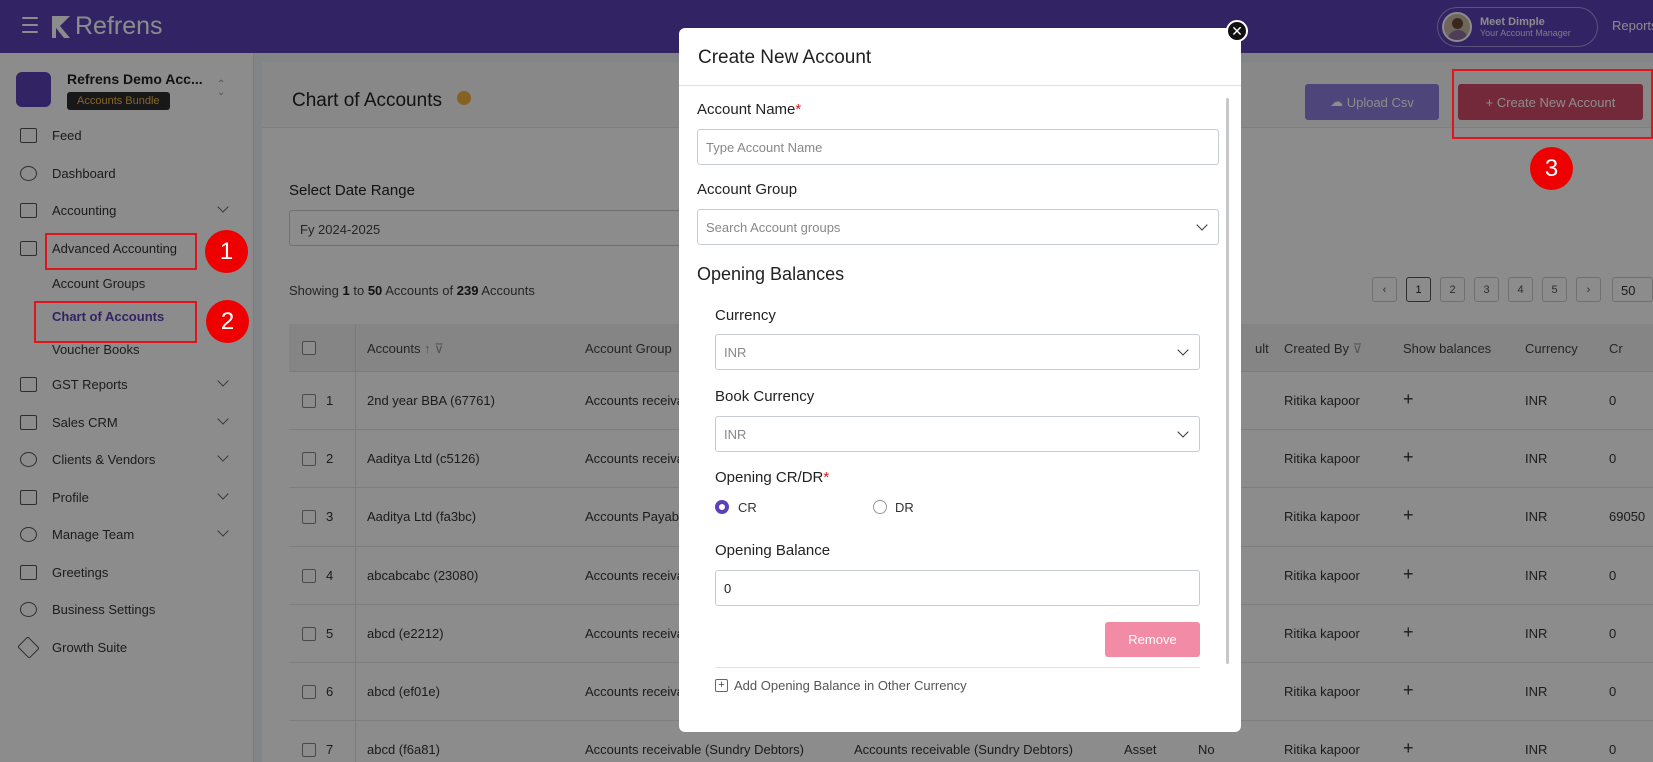 This screenshot has height=762, width=1653. What do you see at coordinates (773, 227) in the screenshot?
I see `account-group-placeholder: Search Account groups` at bounding box center [773, 227].